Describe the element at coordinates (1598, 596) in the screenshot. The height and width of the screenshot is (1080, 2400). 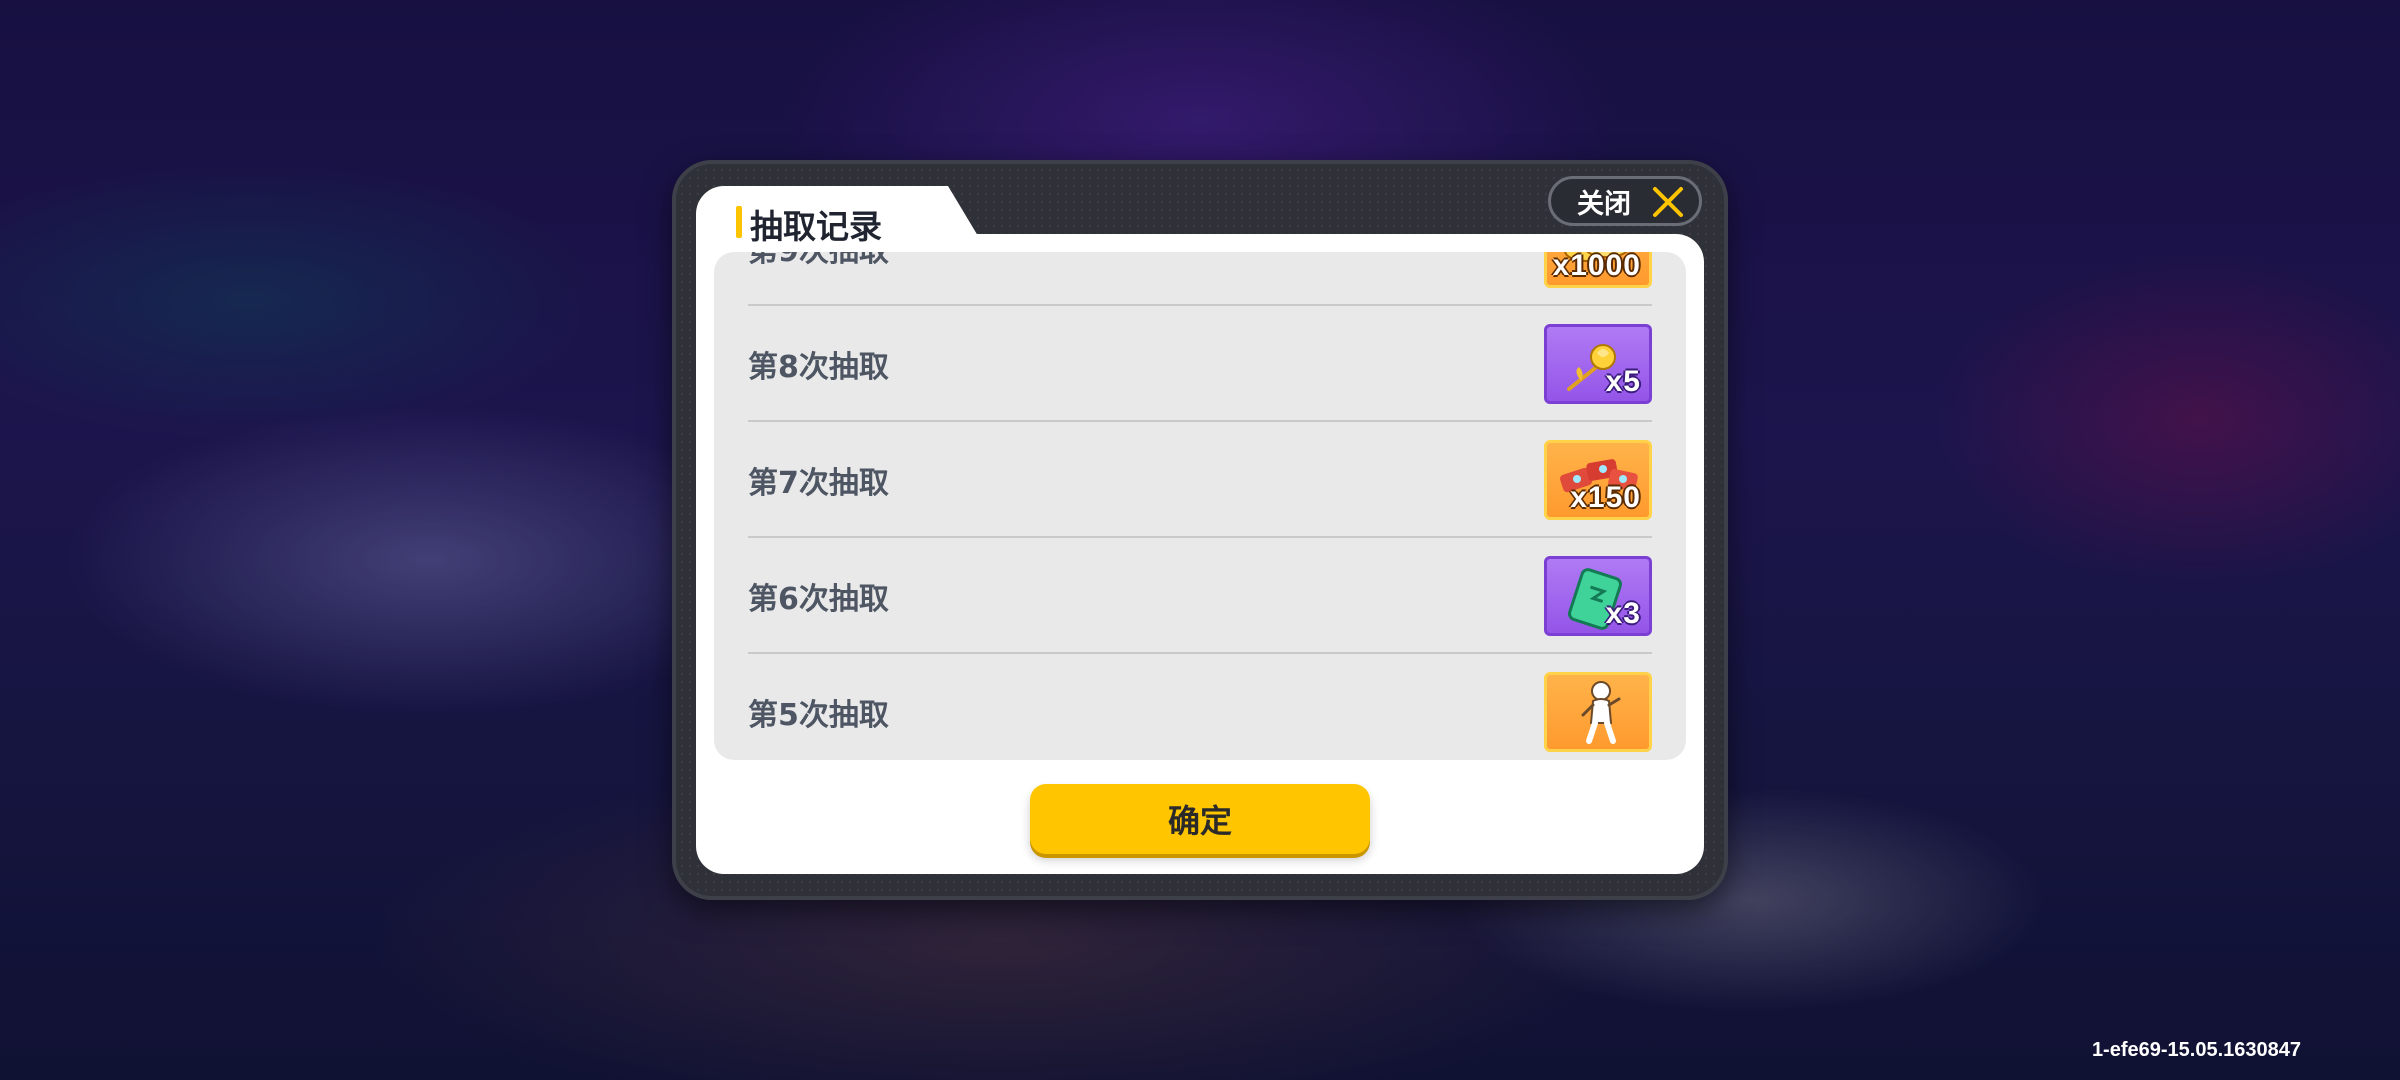
I see `reward-item: x3` at that location.